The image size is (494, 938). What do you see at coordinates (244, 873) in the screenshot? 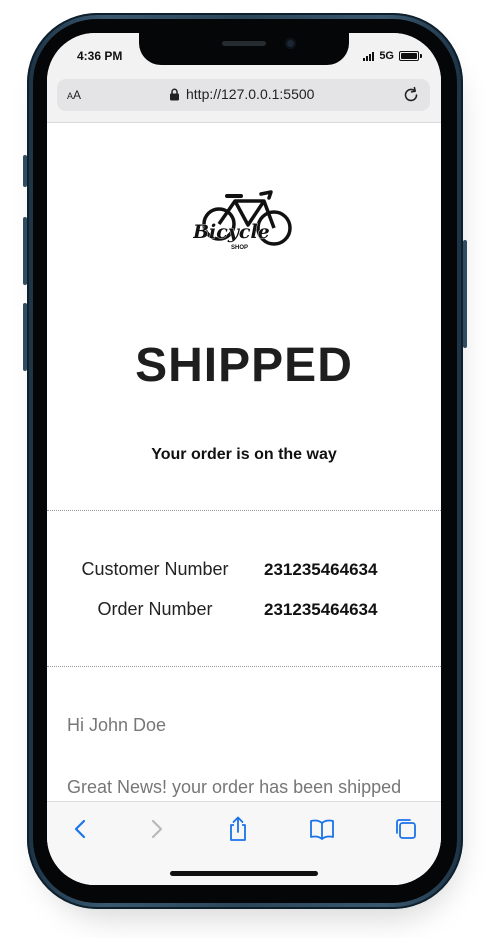
I see `home-indicator` at bounding box center [244, 873].